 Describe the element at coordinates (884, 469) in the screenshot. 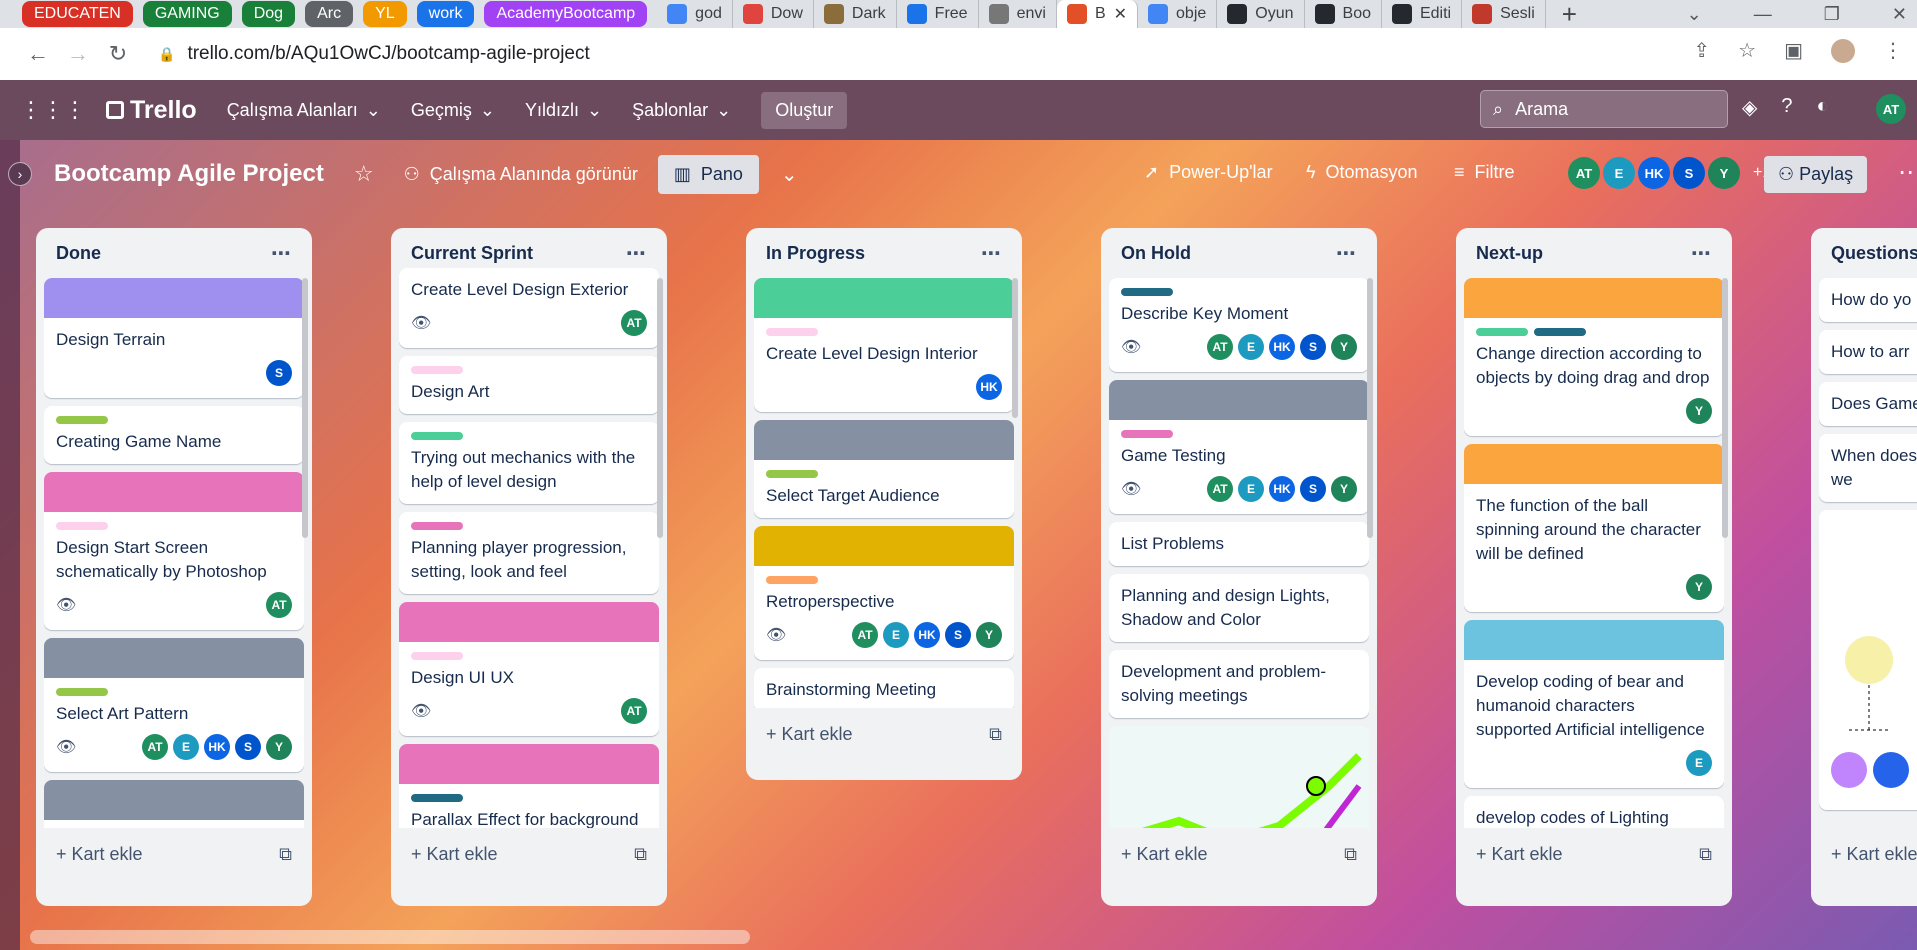

I see `card: Select Target Audience` at that location.